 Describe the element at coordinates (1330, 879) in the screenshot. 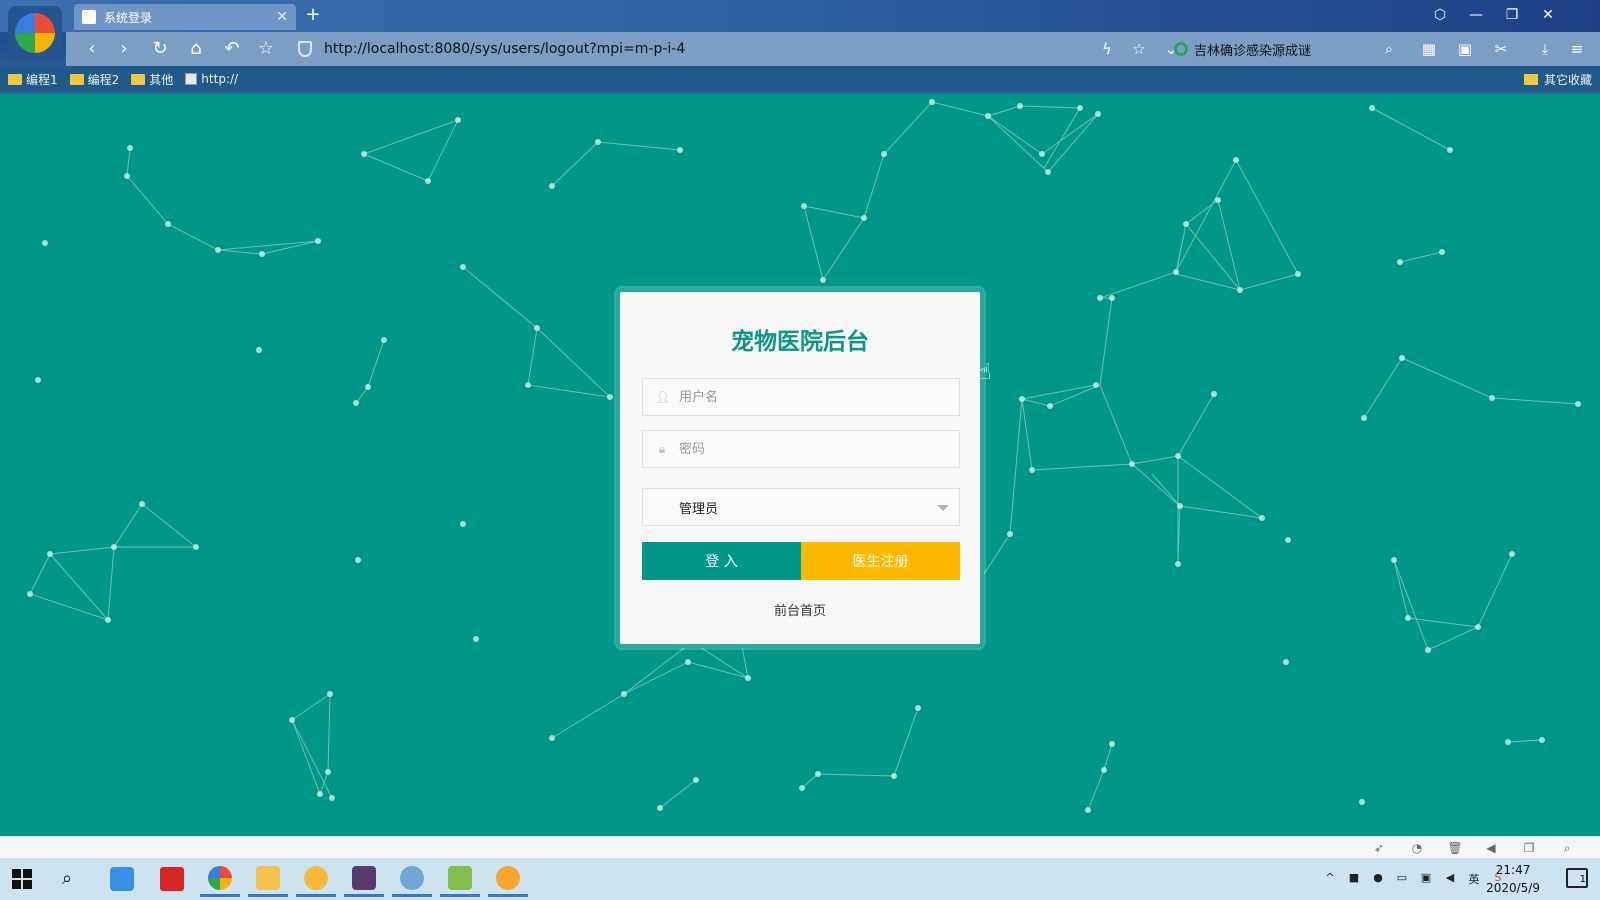

I see `chevron-up-icon: ^` at that location.